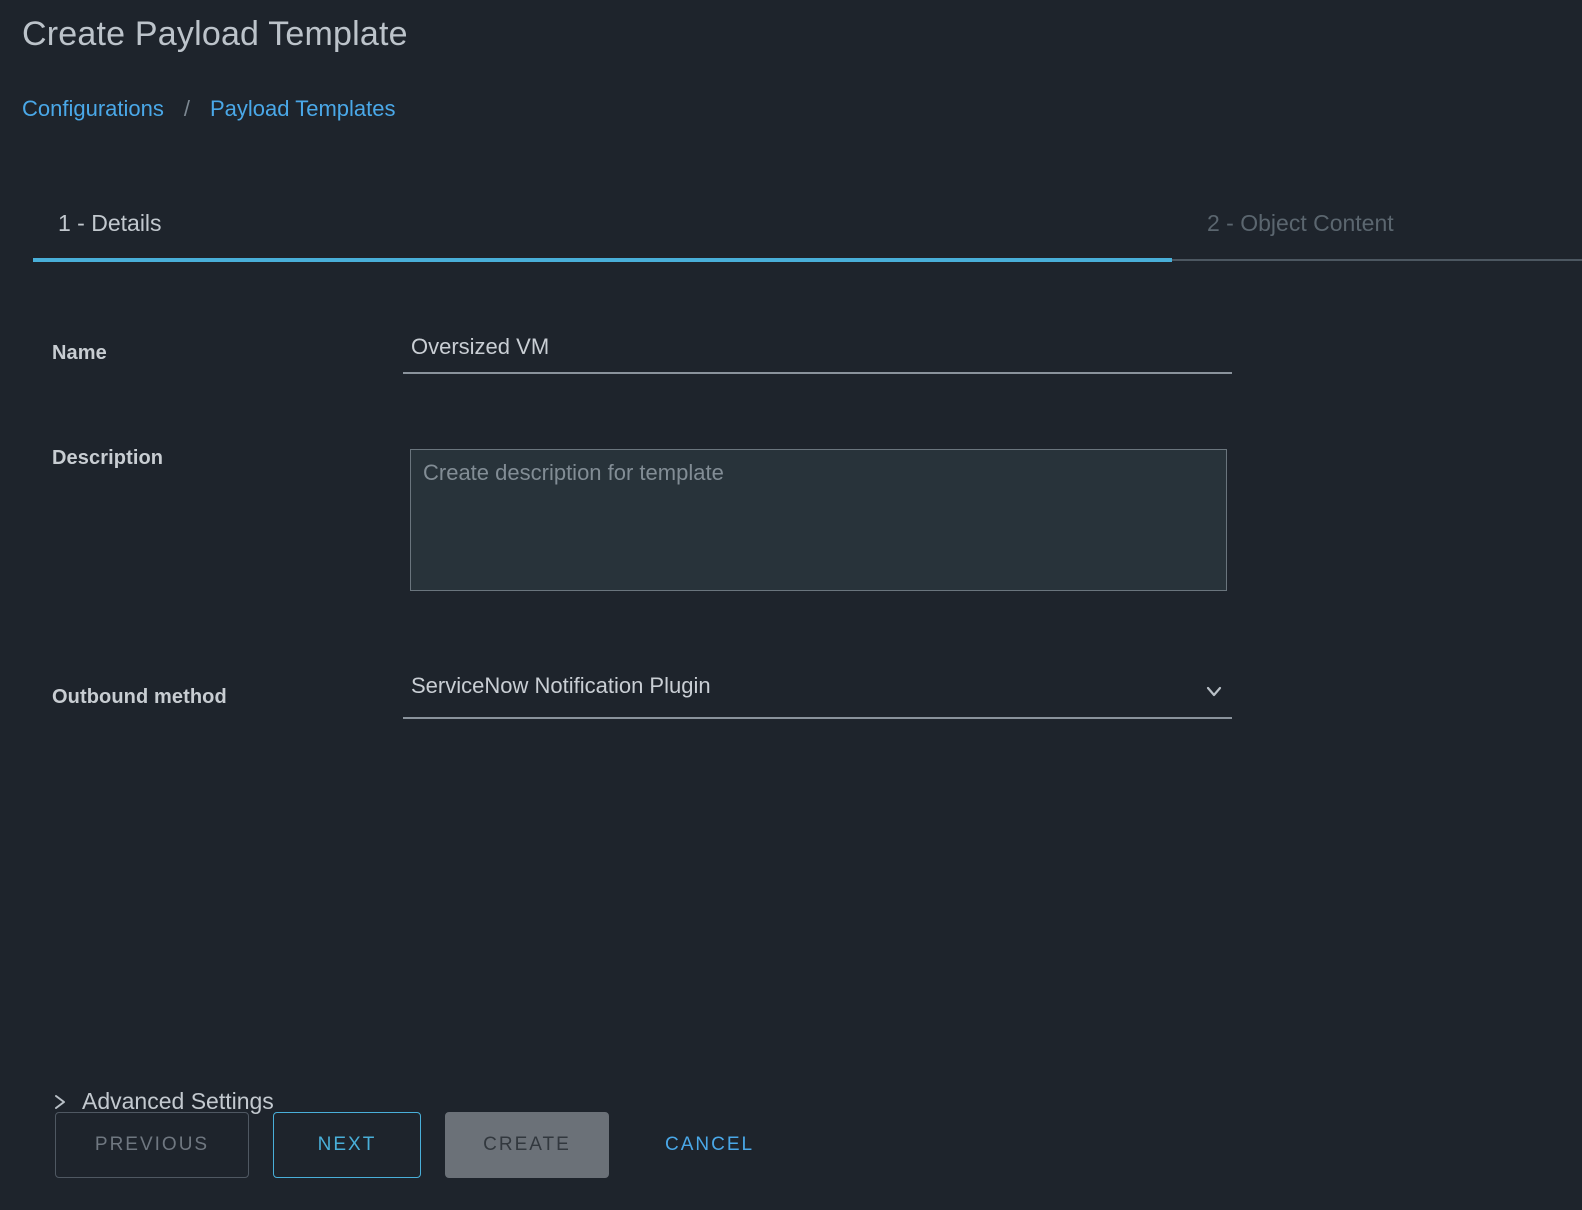 The height and width of the screenshot is (1210, 1582). Describe the element at coordinates (79, 353) in the screenshot. I see `name-label: Name` at that location.